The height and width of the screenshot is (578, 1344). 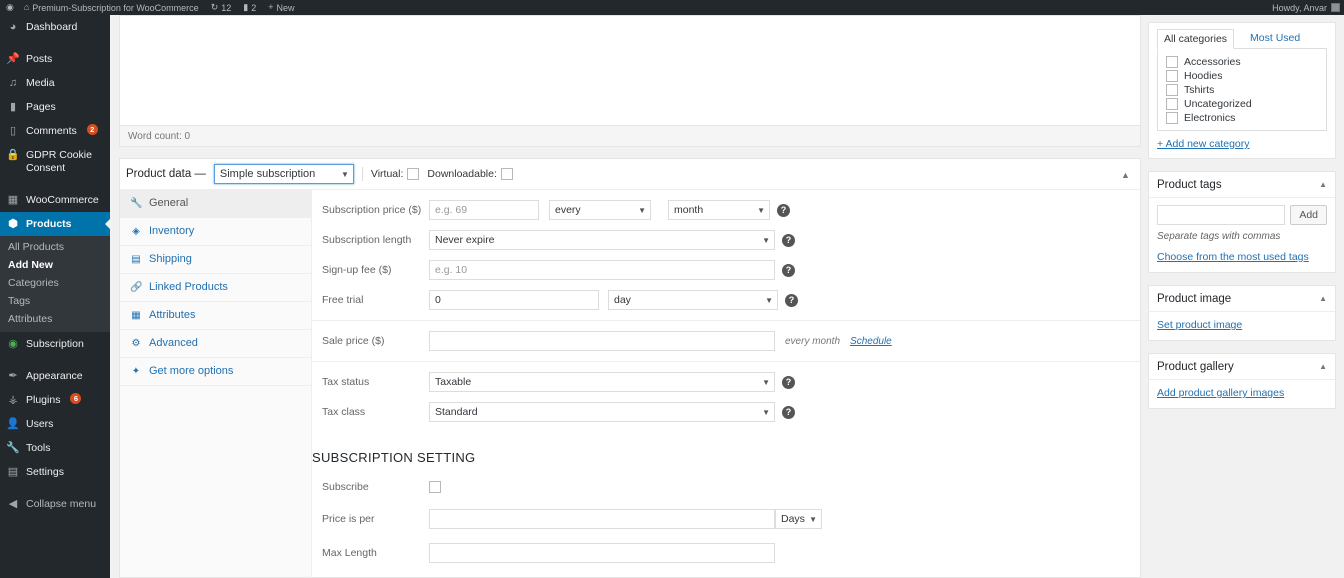 What do you see at coordinates (602, 382) in the screenshot?
I see `tax-status-select: Taxable ▼` at bounding box center [602, 382].